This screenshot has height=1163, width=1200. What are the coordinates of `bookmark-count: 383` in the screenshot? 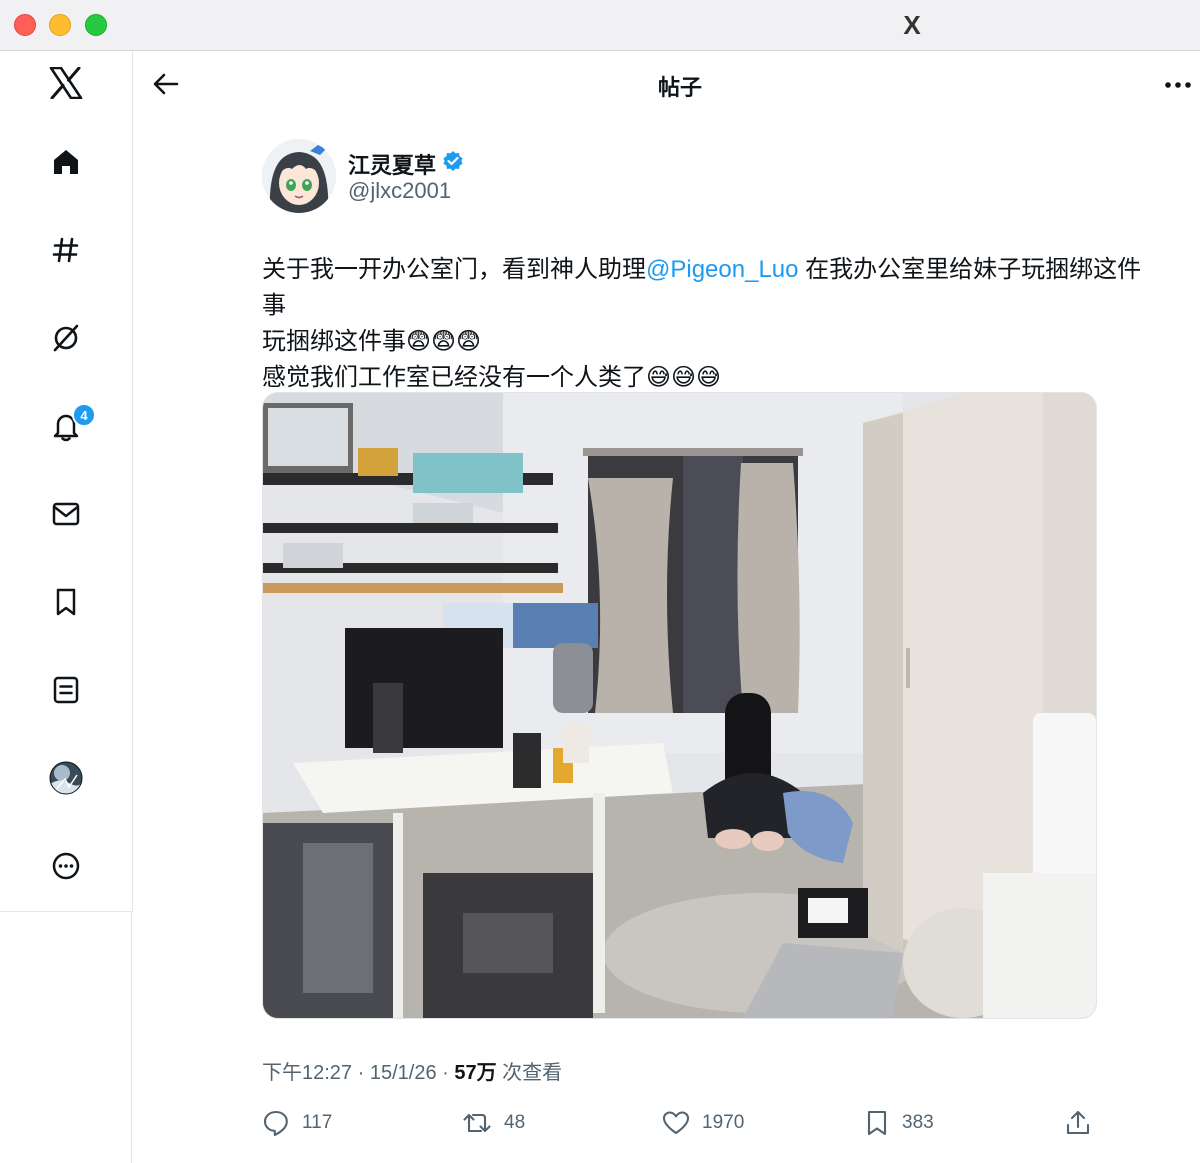 It's located at (918, 1122).